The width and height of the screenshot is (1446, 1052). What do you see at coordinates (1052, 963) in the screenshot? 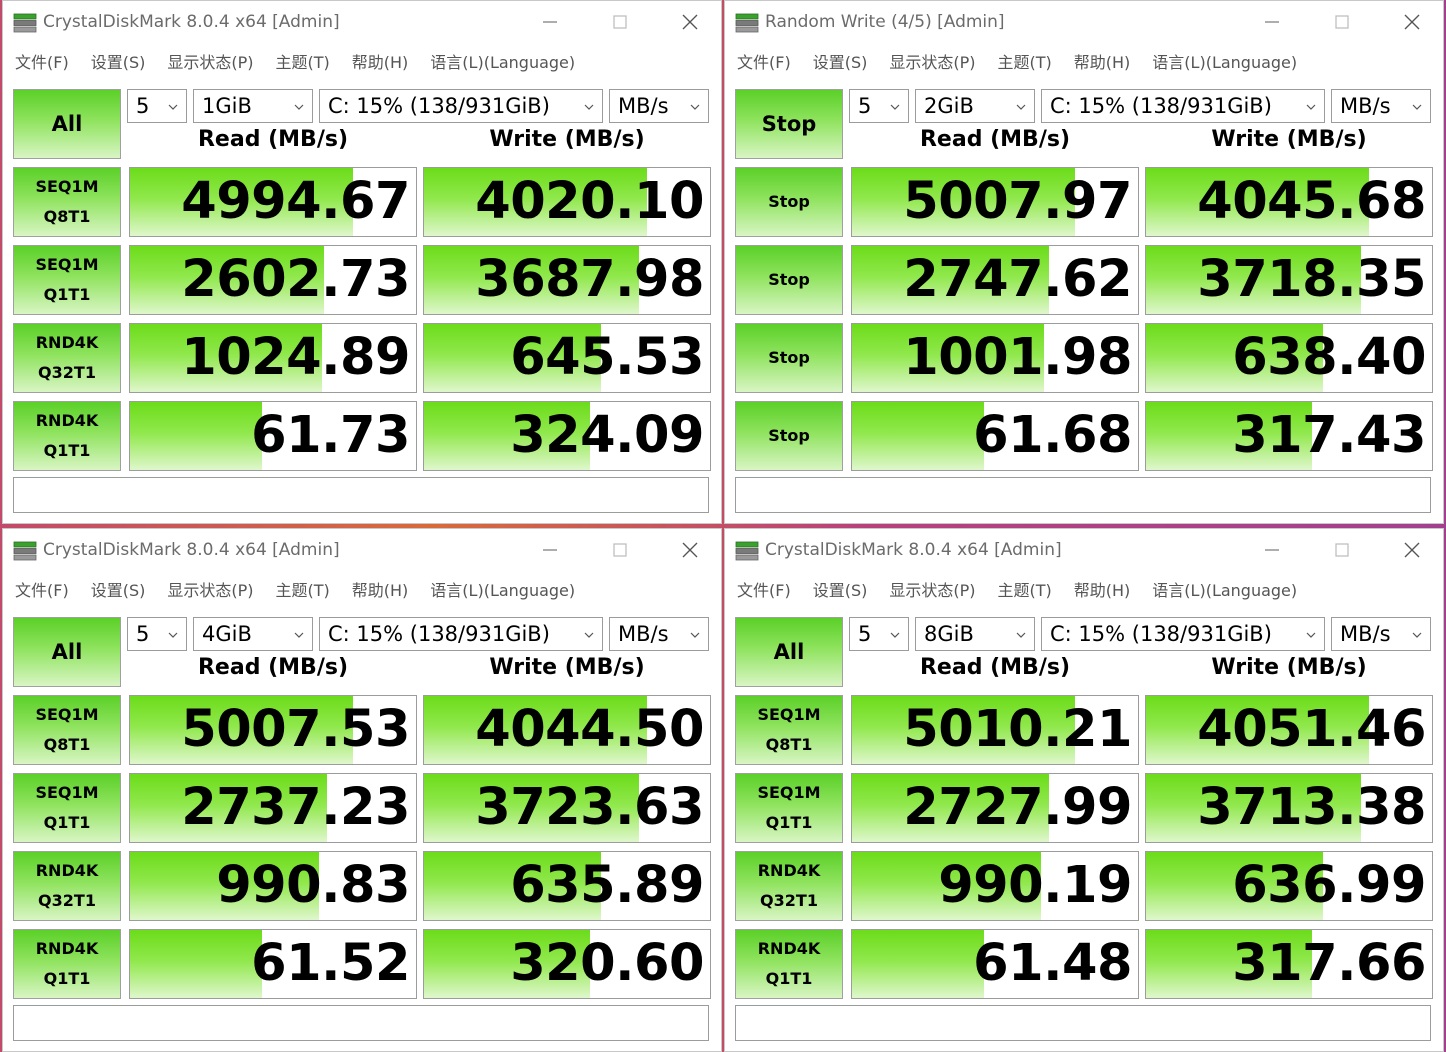
I see `read-speed-value: 61.48` at bounding box center [1052, 963].